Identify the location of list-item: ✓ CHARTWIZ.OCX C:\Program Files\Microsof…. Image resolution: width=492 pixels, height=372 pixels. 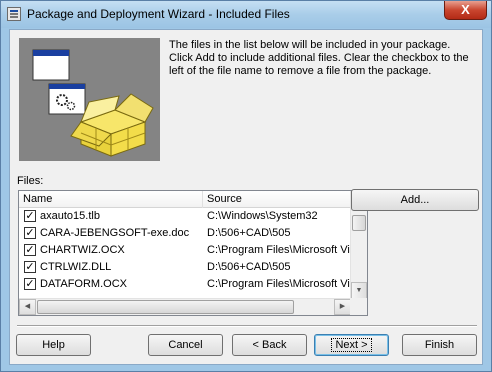
(185, 250).